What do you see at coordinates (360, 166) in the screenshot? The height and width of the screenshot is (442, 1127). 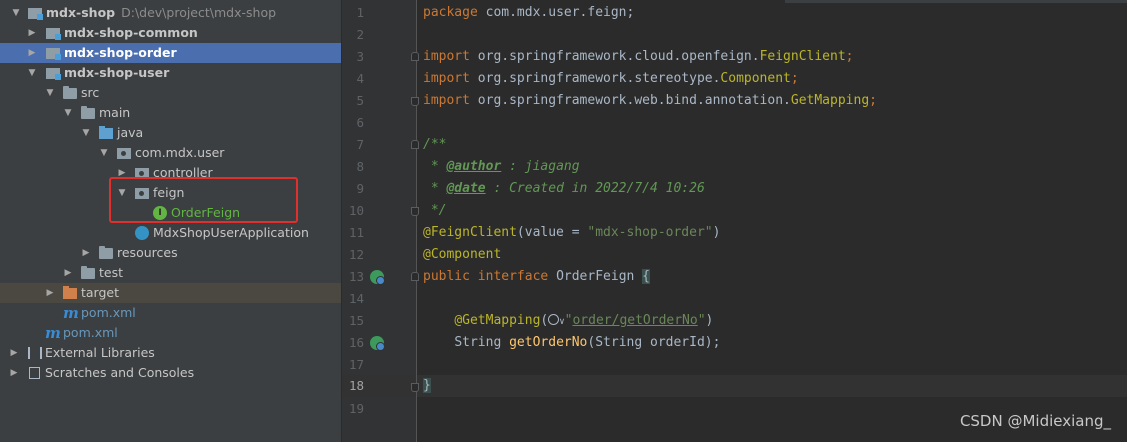 I see `line-number: 8` at bounding box center [360, 166].